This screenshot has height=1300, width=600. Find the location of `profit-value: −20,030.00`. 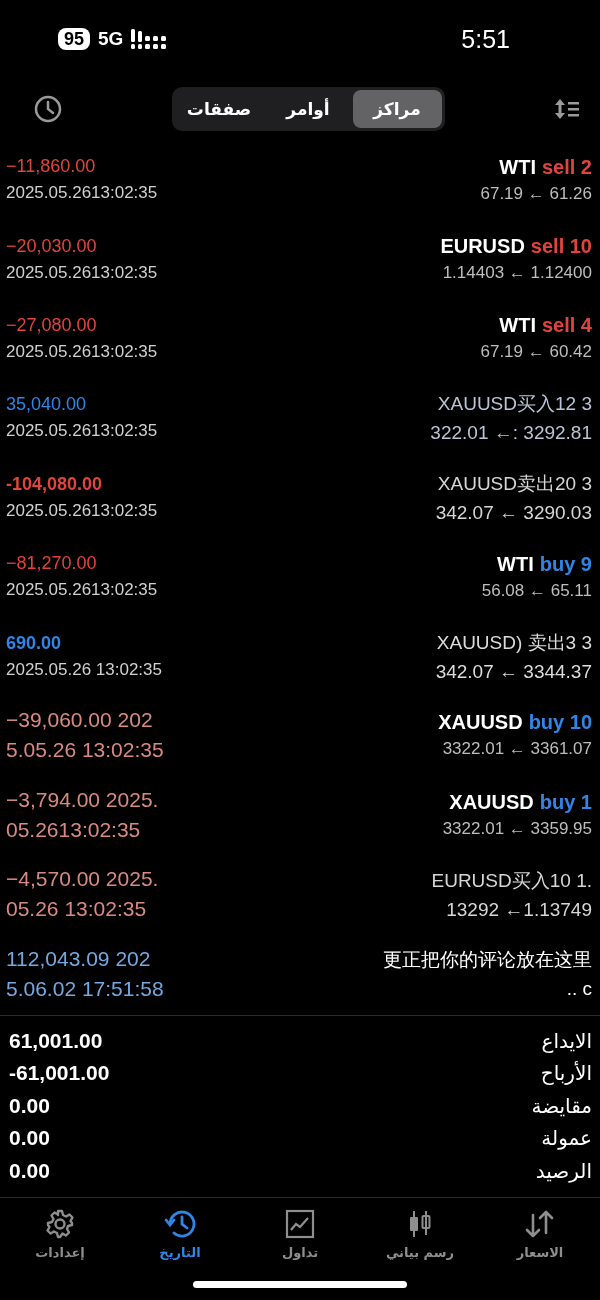

profit-value: −20,030.00 is located at coordinates (51, 246).